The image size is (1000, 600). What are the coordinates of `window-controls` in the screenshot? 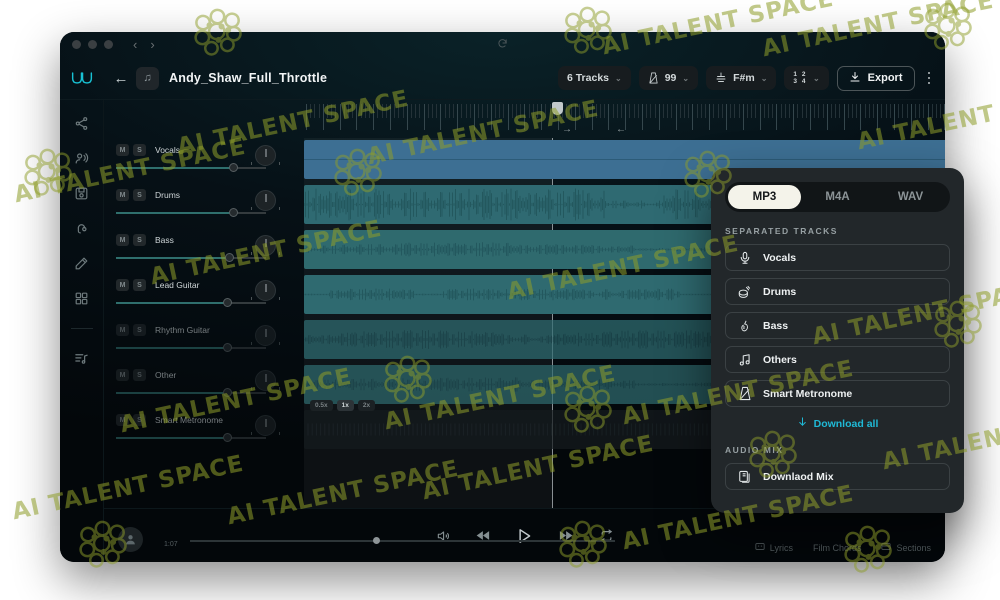 It's located at (92, 44).